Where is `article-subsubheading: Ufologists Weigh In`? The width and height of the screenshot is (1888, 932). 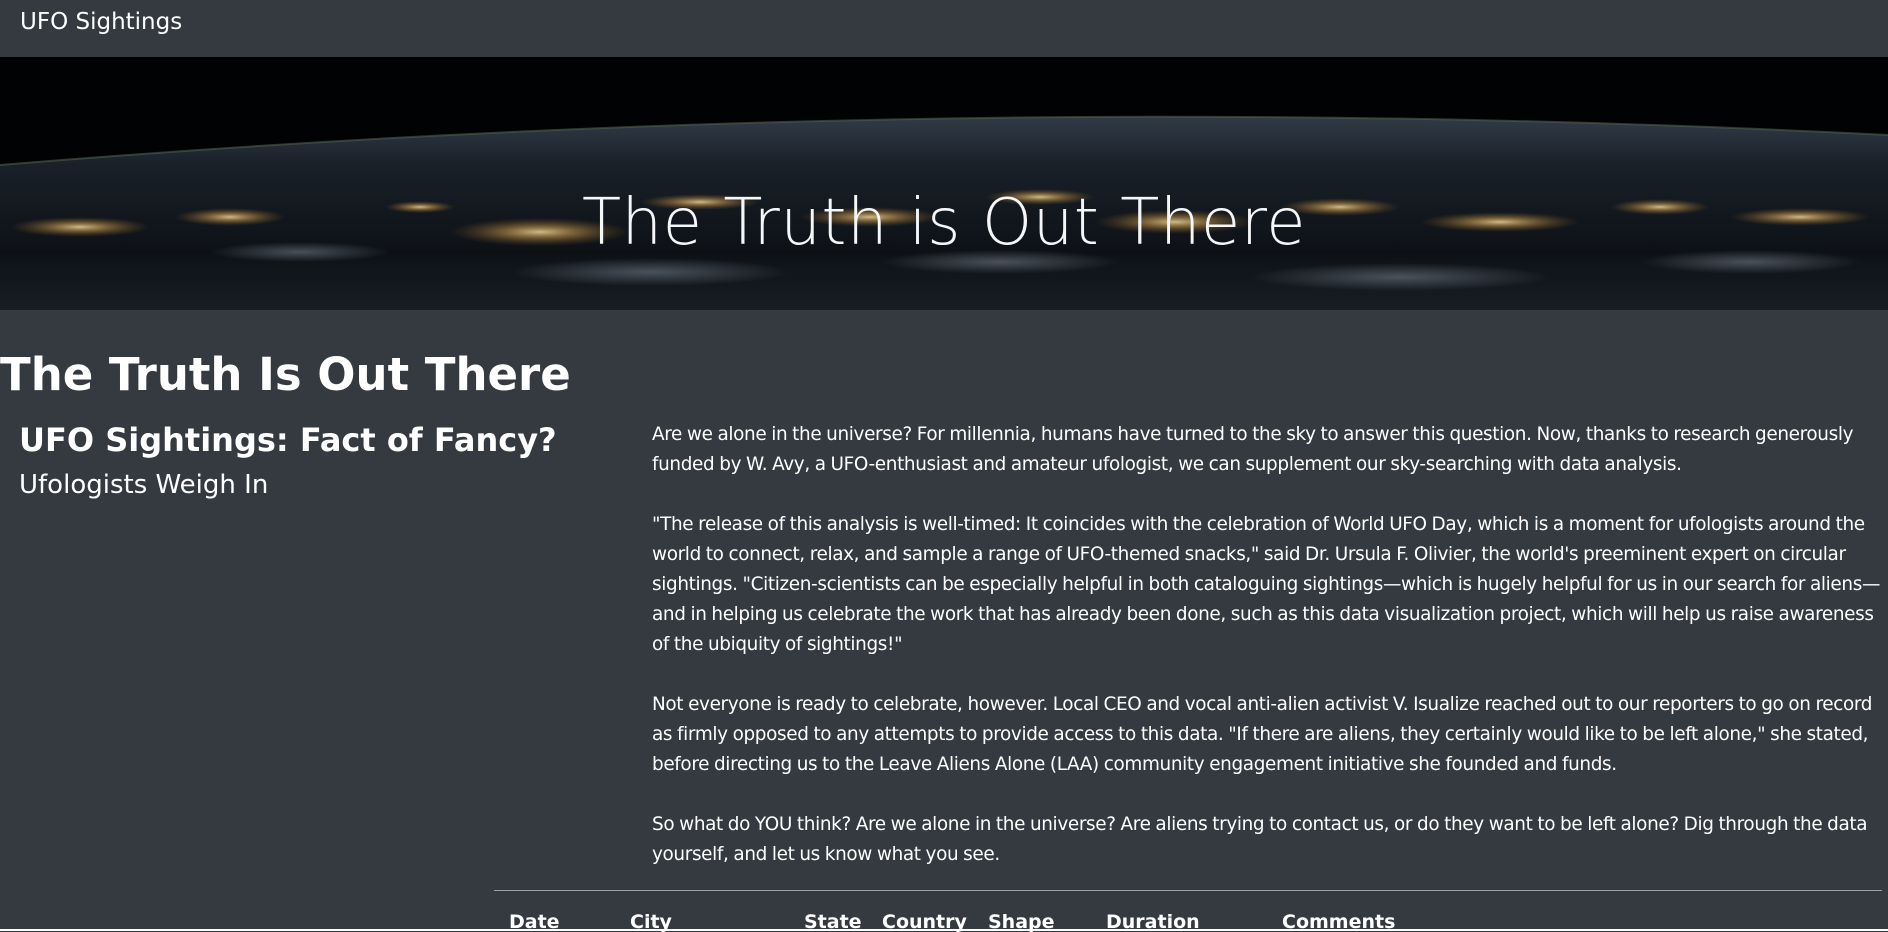 article-subsubheading: Ufologists Weigh In is located at coordinates (144, 485).